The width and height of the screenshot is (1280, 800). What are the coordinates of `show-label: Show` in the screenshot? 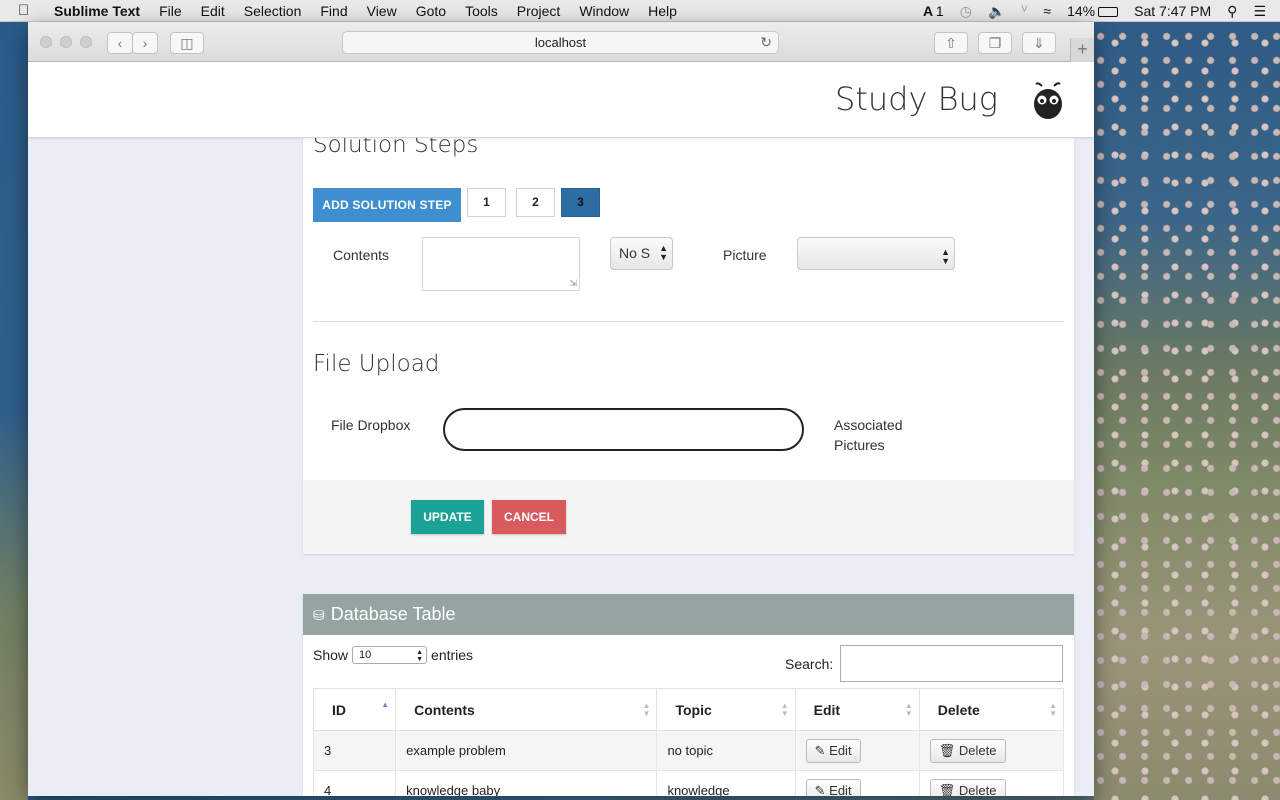 It's located at (331, 655).